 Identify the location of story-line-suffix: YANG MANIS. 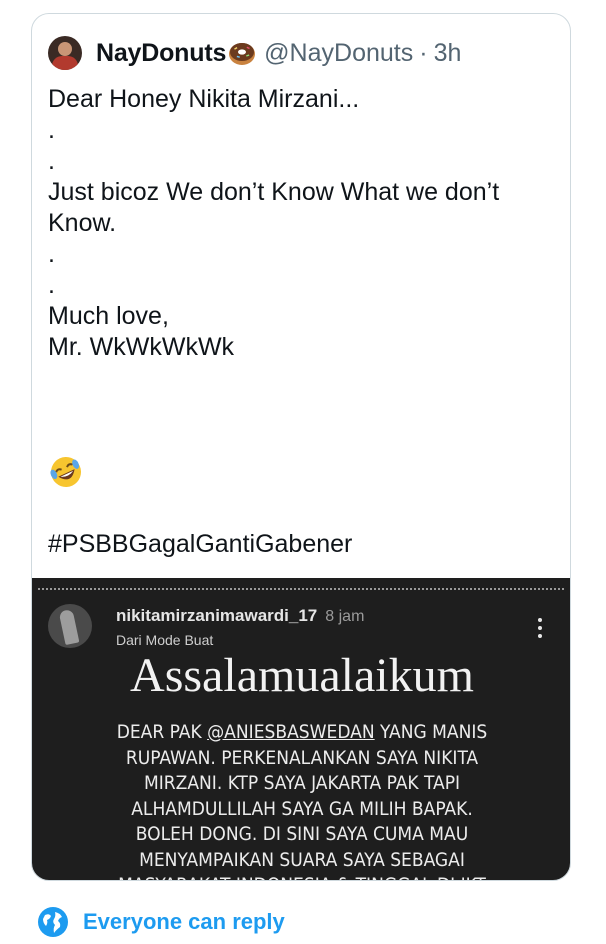
(431, 732).